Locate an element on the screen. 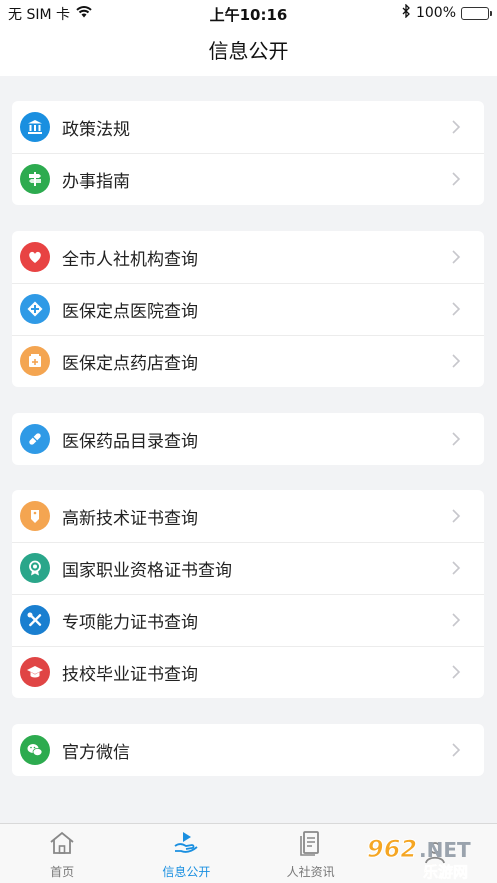 The image size is (497, 883). tab-home: 首页 is located at coordinates (62, 853).